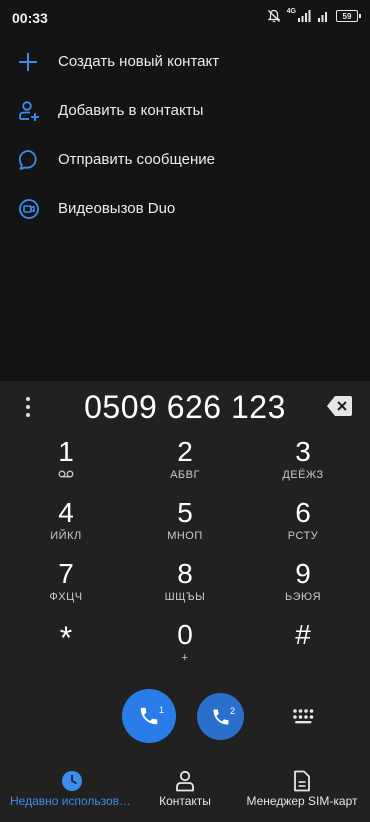 The image size is (370, 822). What do you see at coordinates (117, 208) in the screenshot?
I see `action-label: Видеовызов Duo` at bounding box center [117, 208].